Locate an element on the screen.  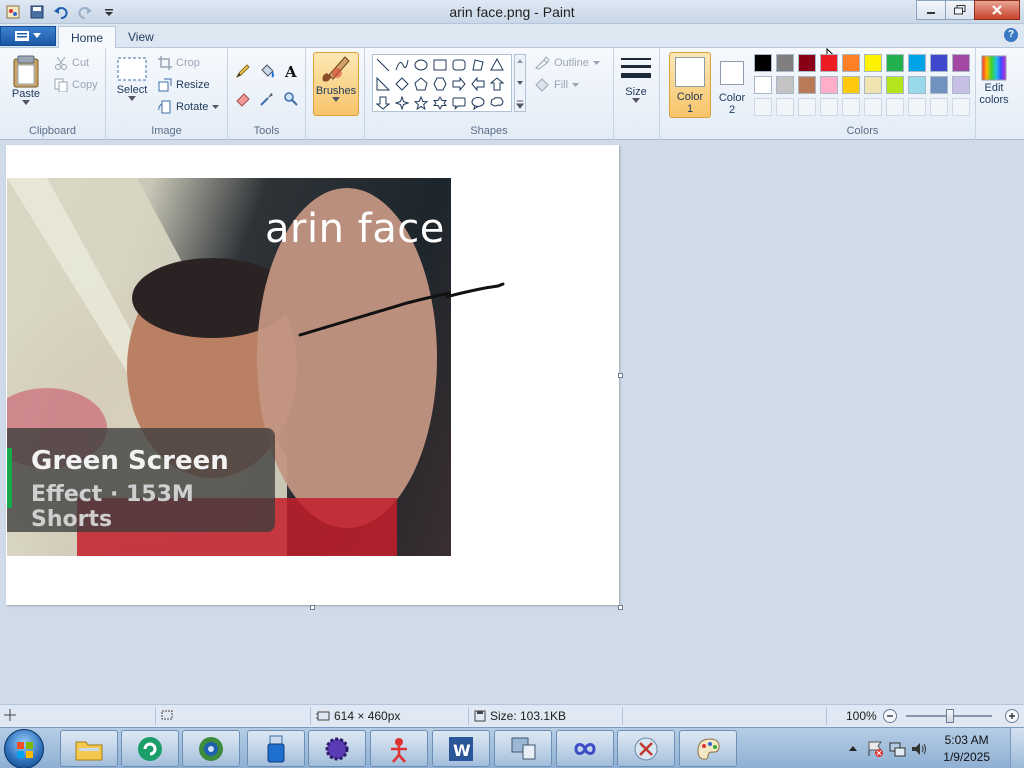
close-button is located at coordinates (997, 10).